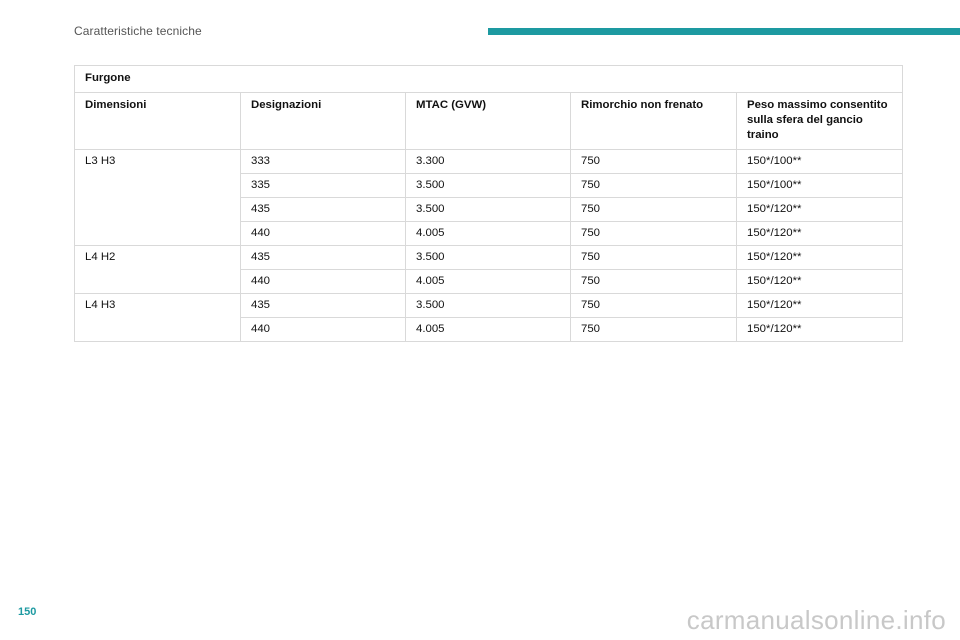 The height and width of the screenshot is (640, 960). I want to click on column-header: Dimensioni, so click(157, 121).